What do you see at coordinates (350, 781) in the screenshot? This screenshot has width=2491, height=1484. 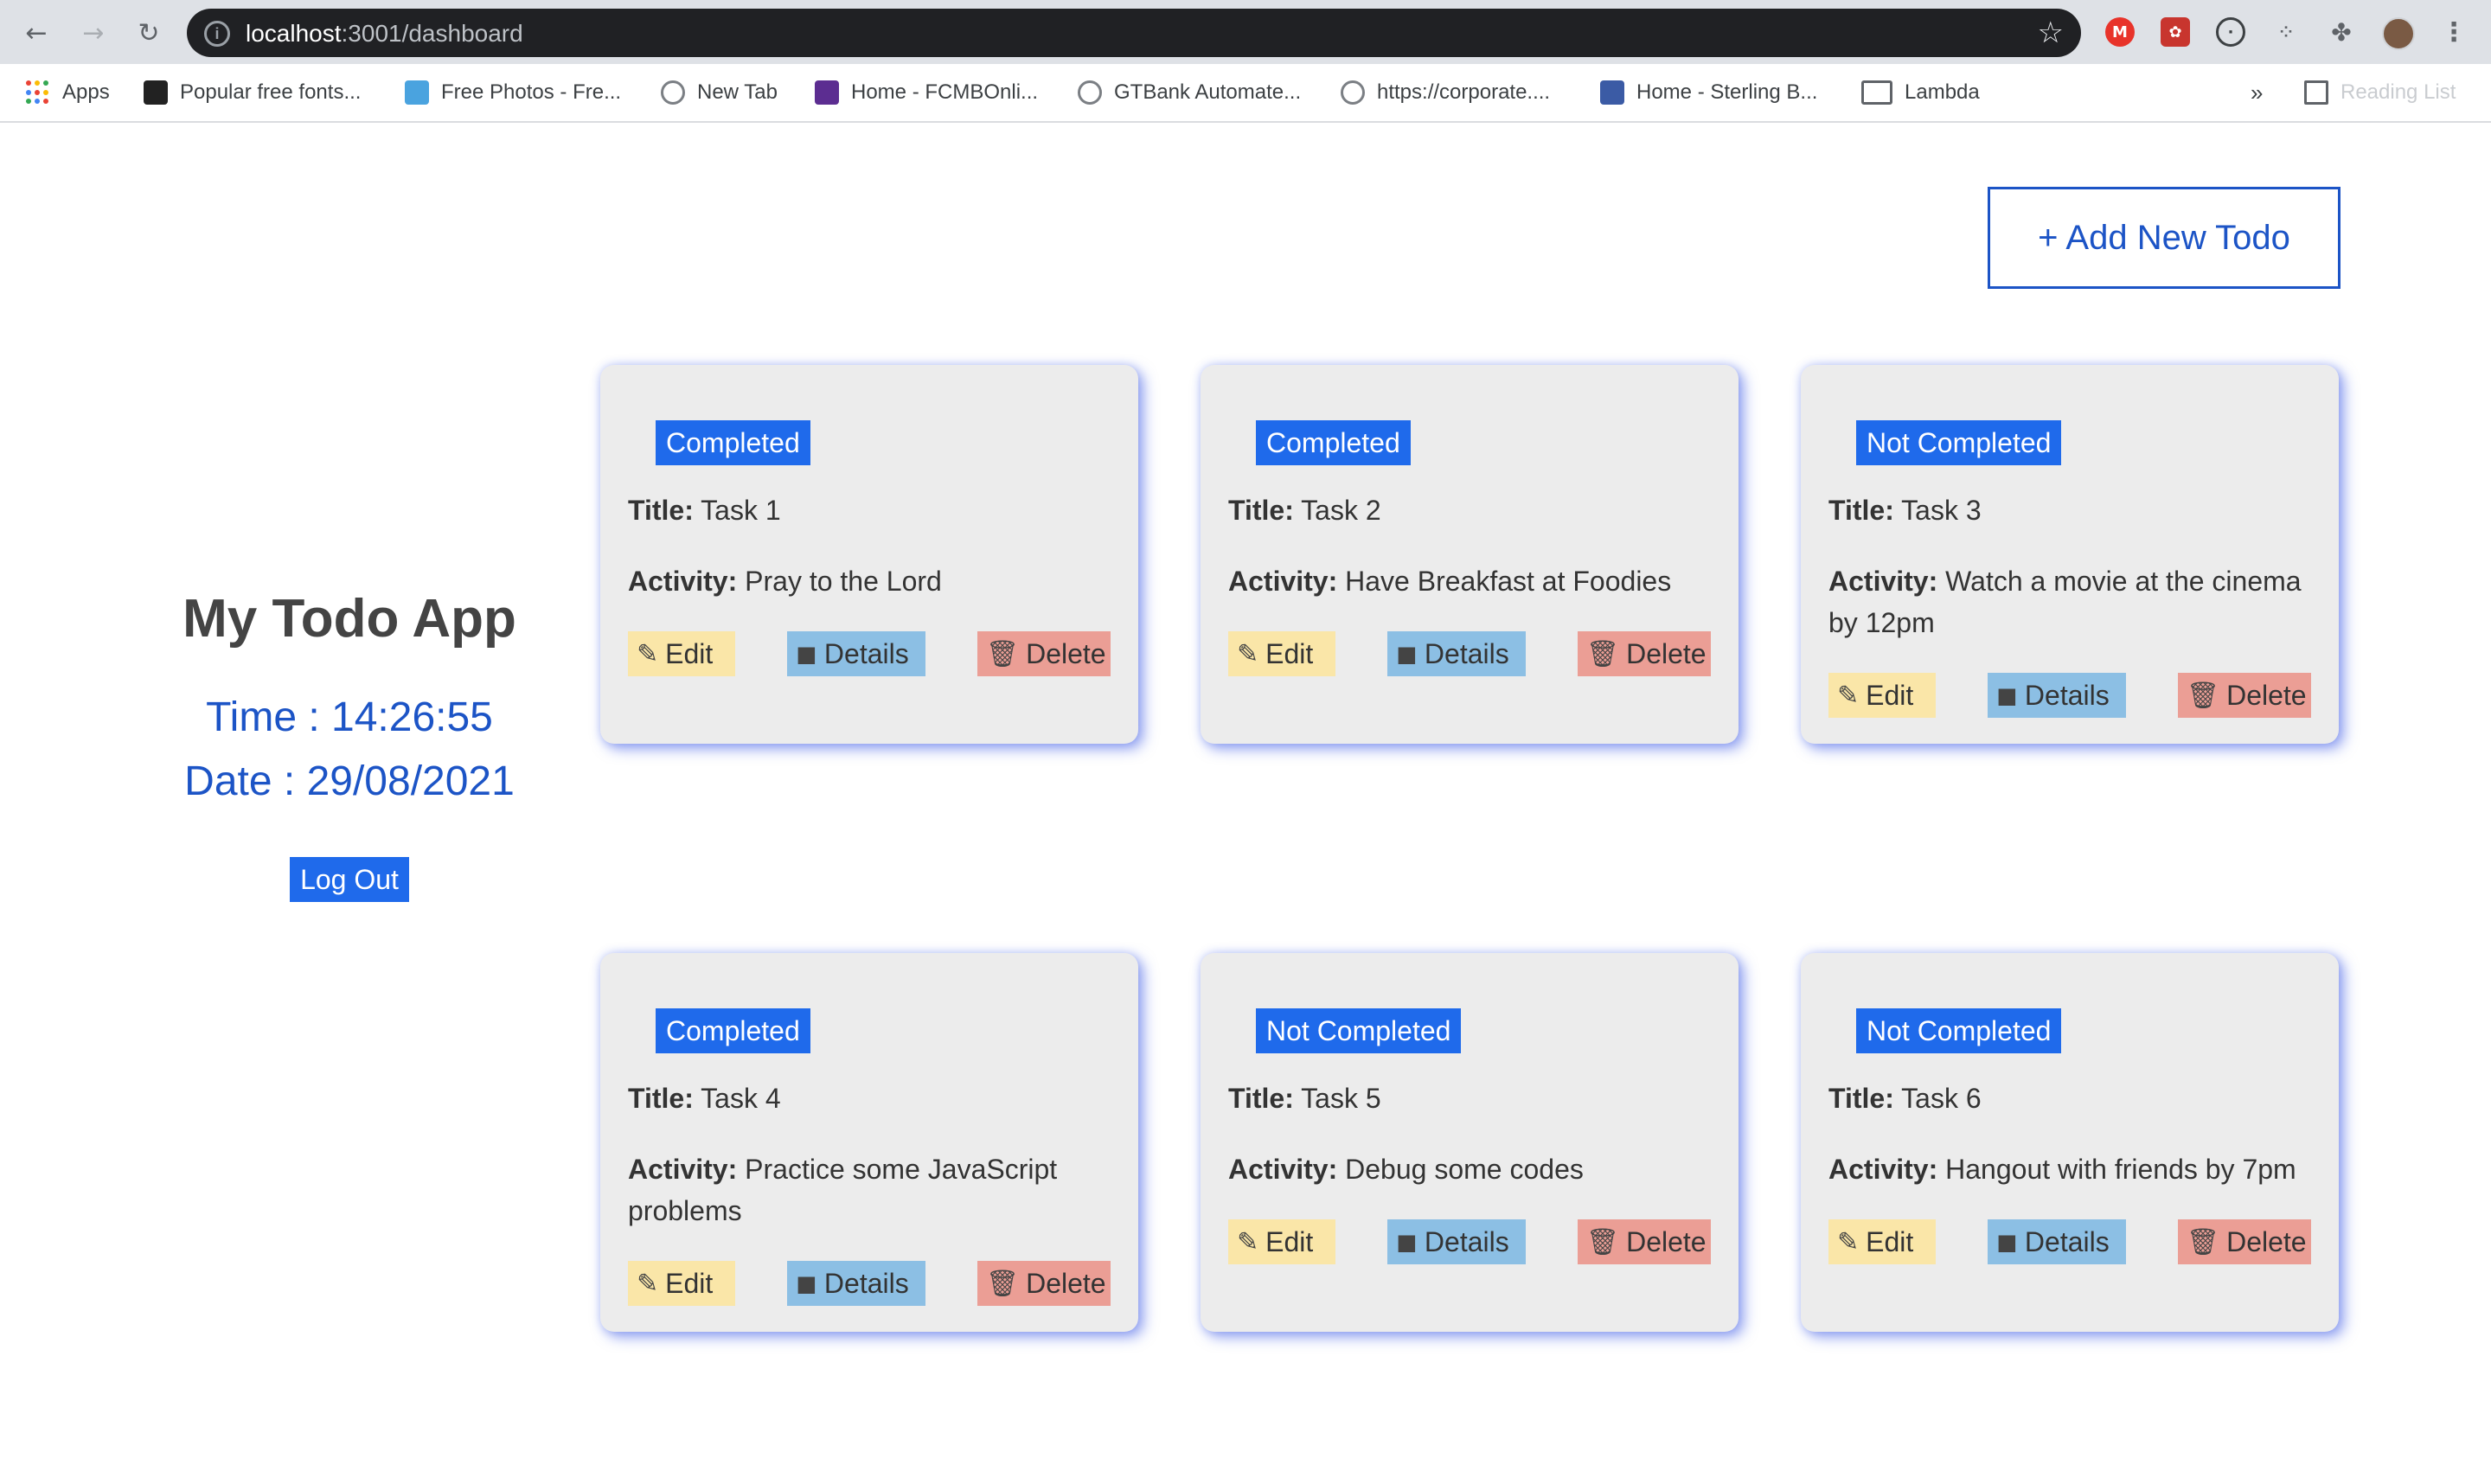 I see `current-date: Date : 29/08/2021` at bounding box center [350, 781].